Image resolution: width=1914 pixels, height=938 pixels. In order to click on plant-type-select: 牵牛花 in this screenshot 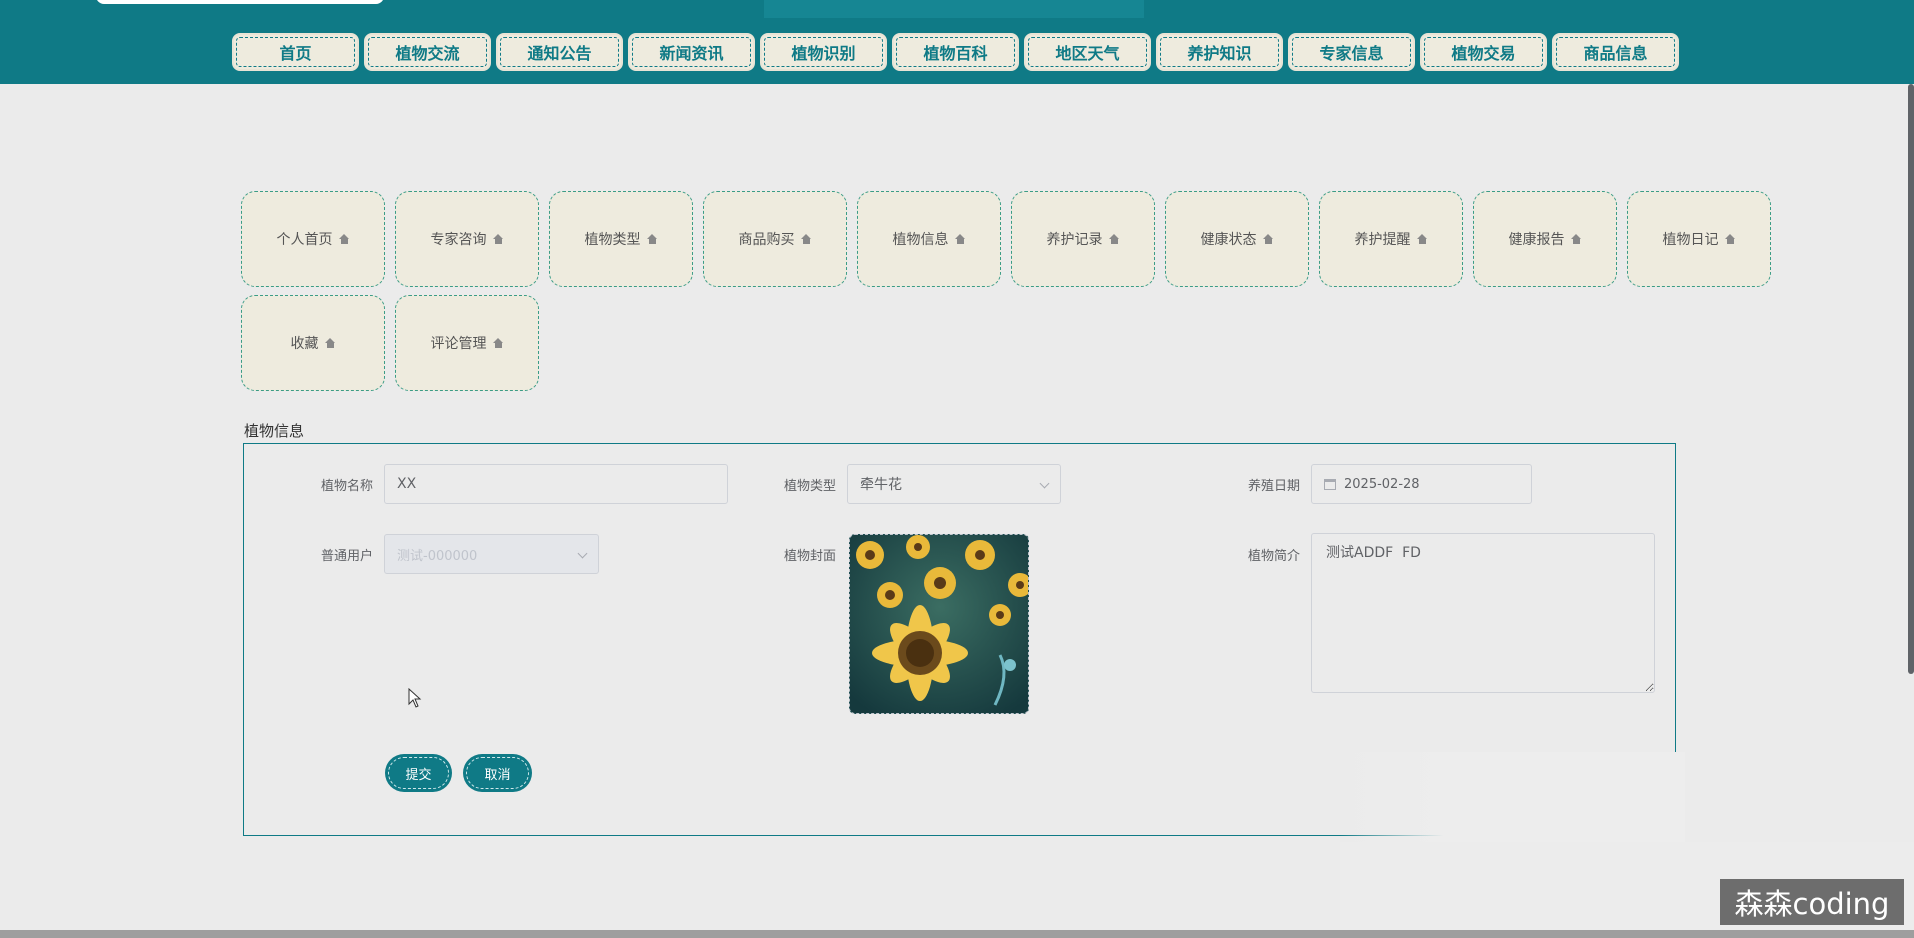, I will do `click(954, 484)`.